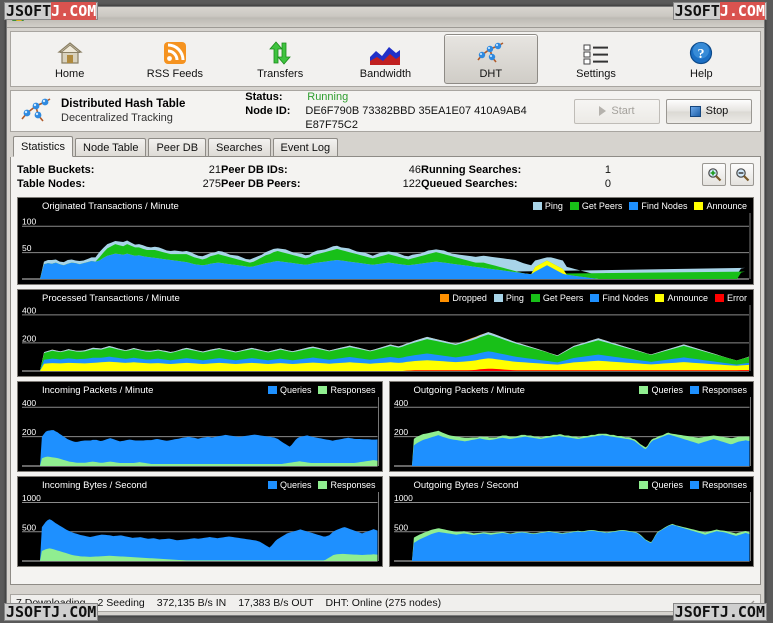 The width and height of the screenshot is (773, 623). Describe the element at coordinates (469, 298) in the screenshot. I see `legend-dropped: Dropped` at that location.